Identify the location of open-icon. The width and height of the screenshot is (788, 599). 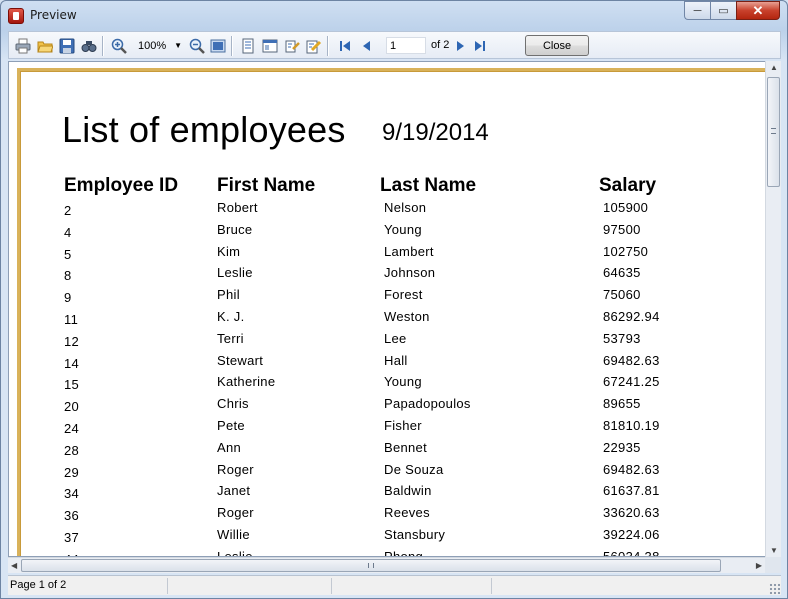
(44, 45).